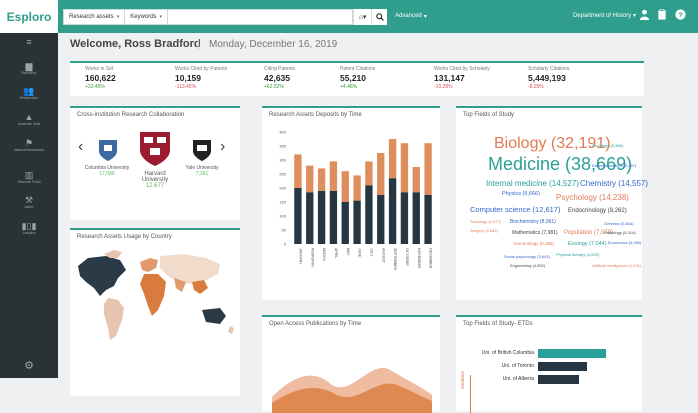 The image size is (698, 413). What do you see at coordinates (515, 210) in the screenshot?
I see `word-computer-science: Computer science (12,617)` at bounding box center [515, 210].